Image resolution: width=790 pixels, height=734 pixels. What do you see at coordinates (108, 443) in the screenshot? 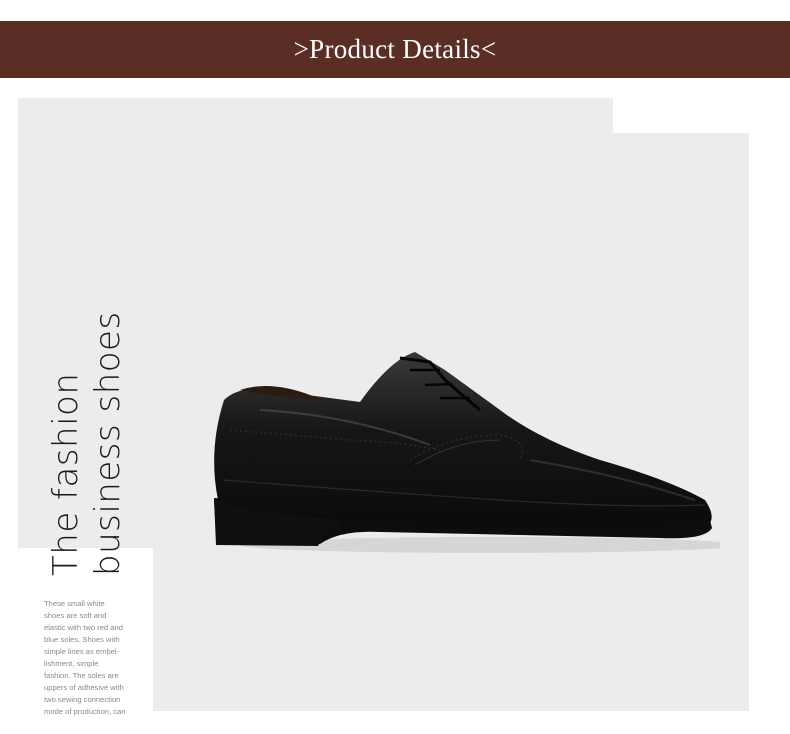
I see `hero-heading-line-2: business shoes` at bounding box center [108, 443].